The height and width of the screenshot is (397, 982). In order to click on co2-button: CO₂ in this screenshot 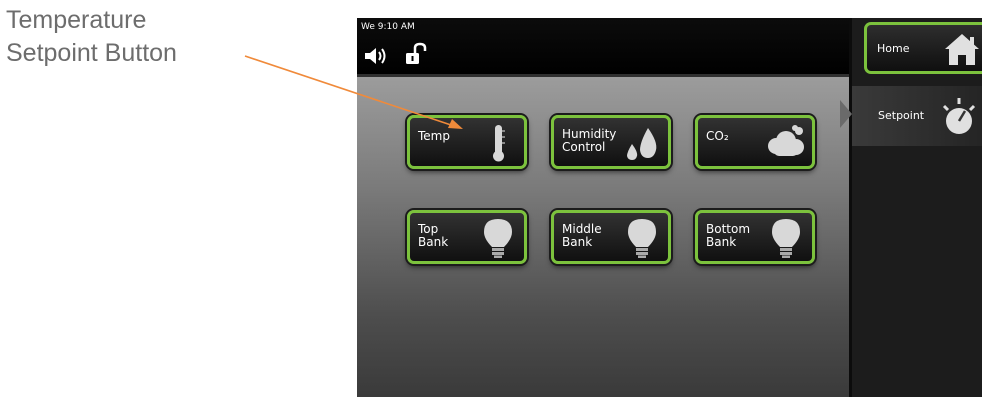, I will do `click(755, 142)`.